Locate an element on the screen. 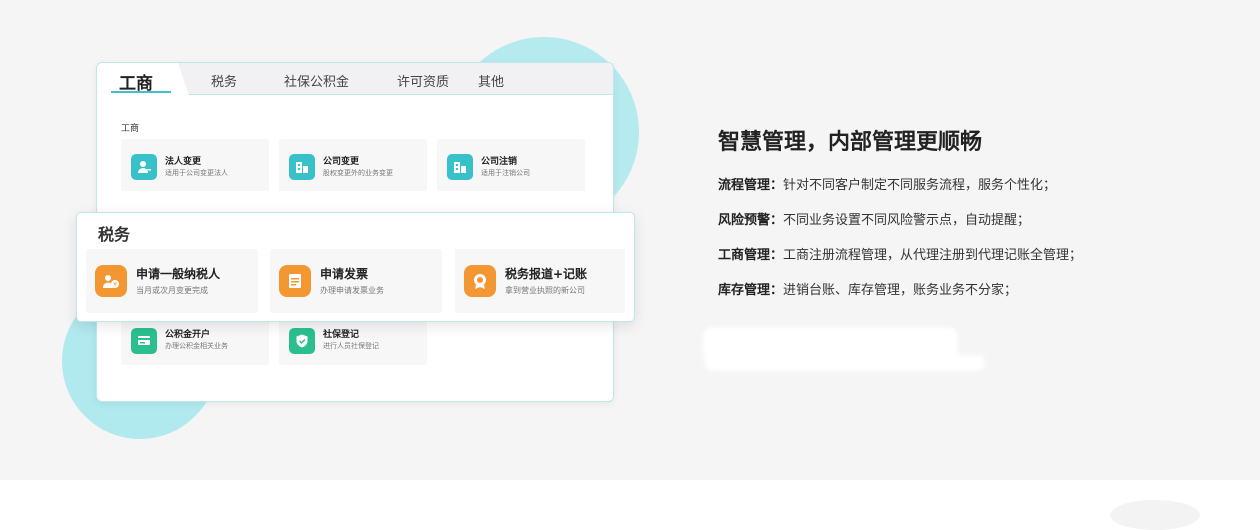  card-shuiwu-baodao: 税务报道+记账 拿到营业执照的新公司 is located at coordinates (540, 281).